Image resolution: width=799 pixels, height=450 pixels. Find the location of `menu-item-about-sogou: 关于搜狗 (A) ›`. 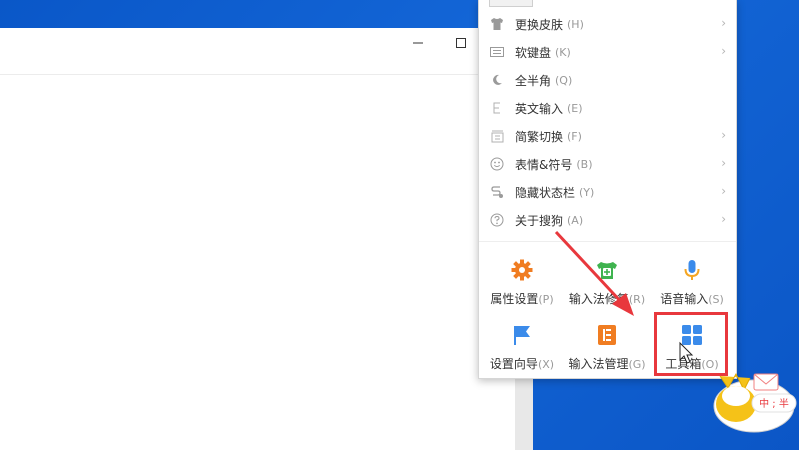

menu-item-about-sogou: 关于搜狗 (A) › is located at coordinates (607, 220).